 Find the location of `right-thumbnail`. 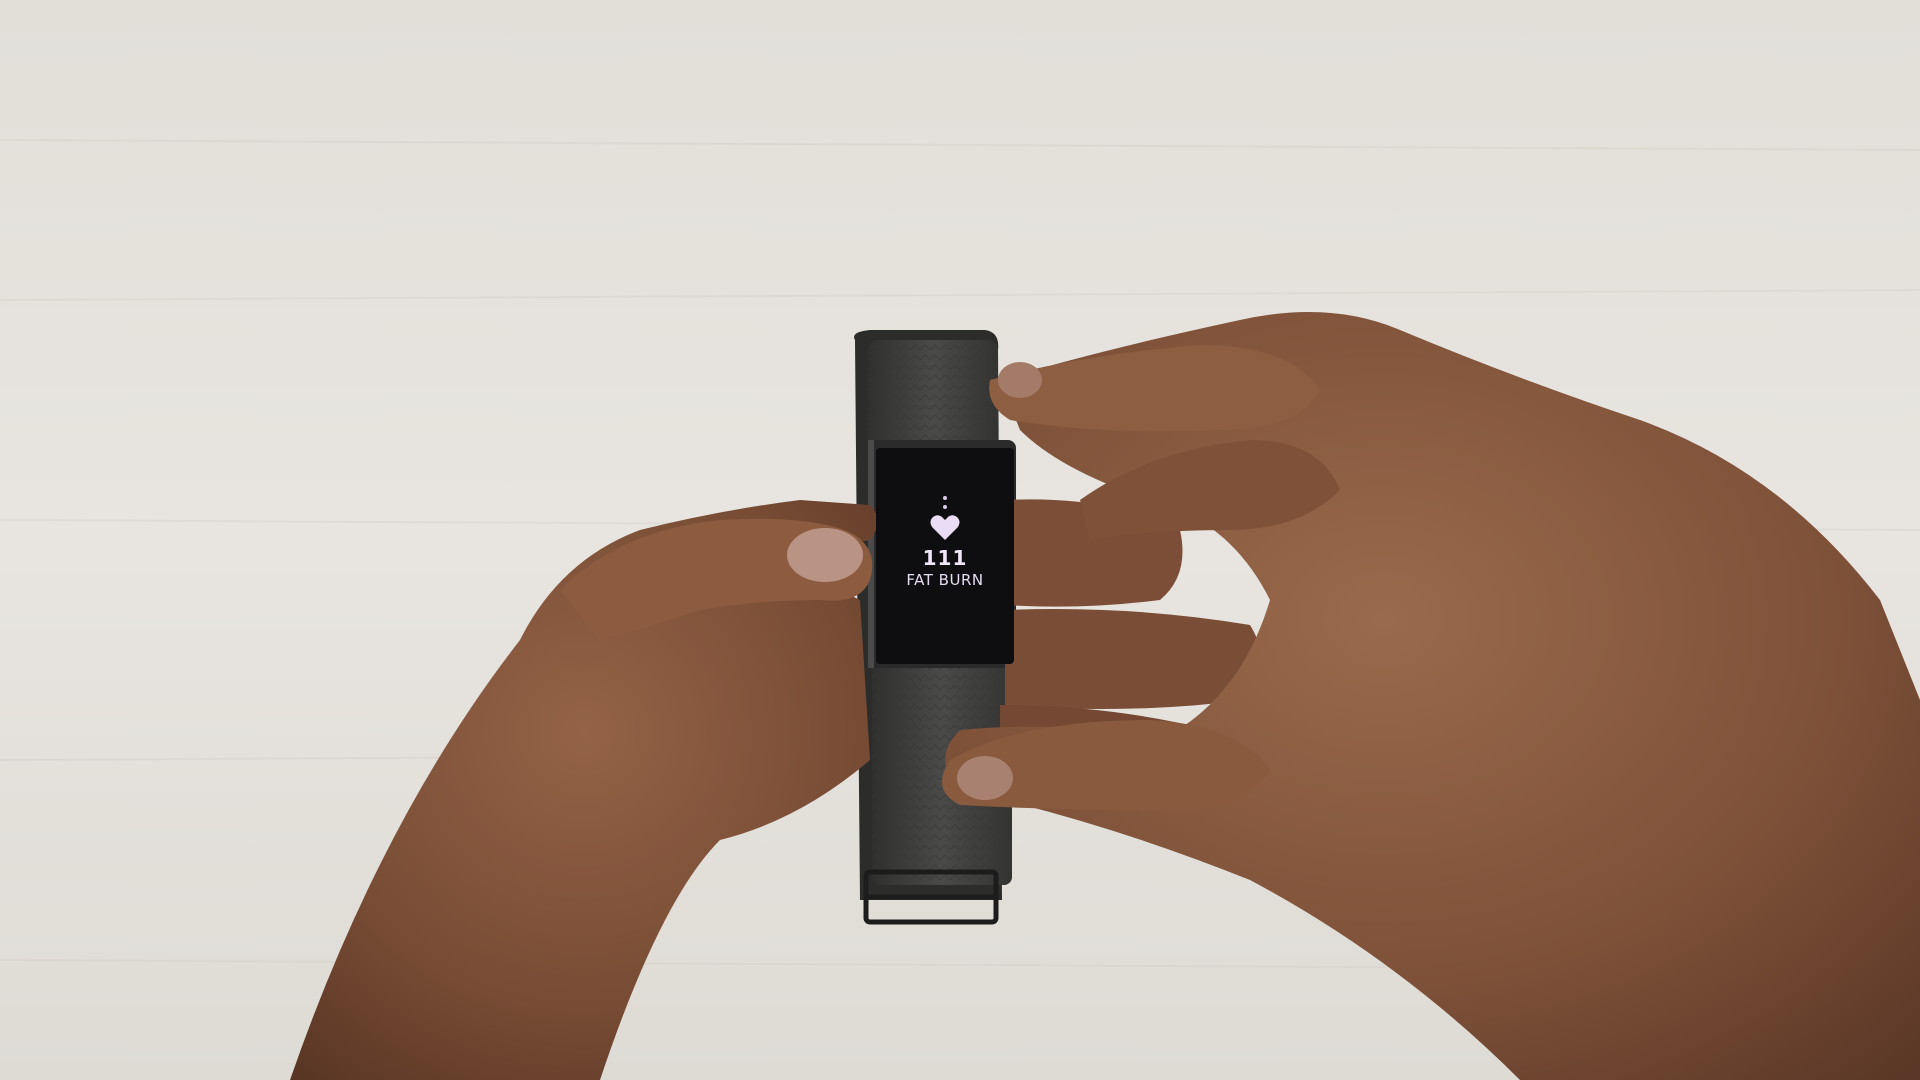

right-thumbnail is located at coordinates (985, 778).